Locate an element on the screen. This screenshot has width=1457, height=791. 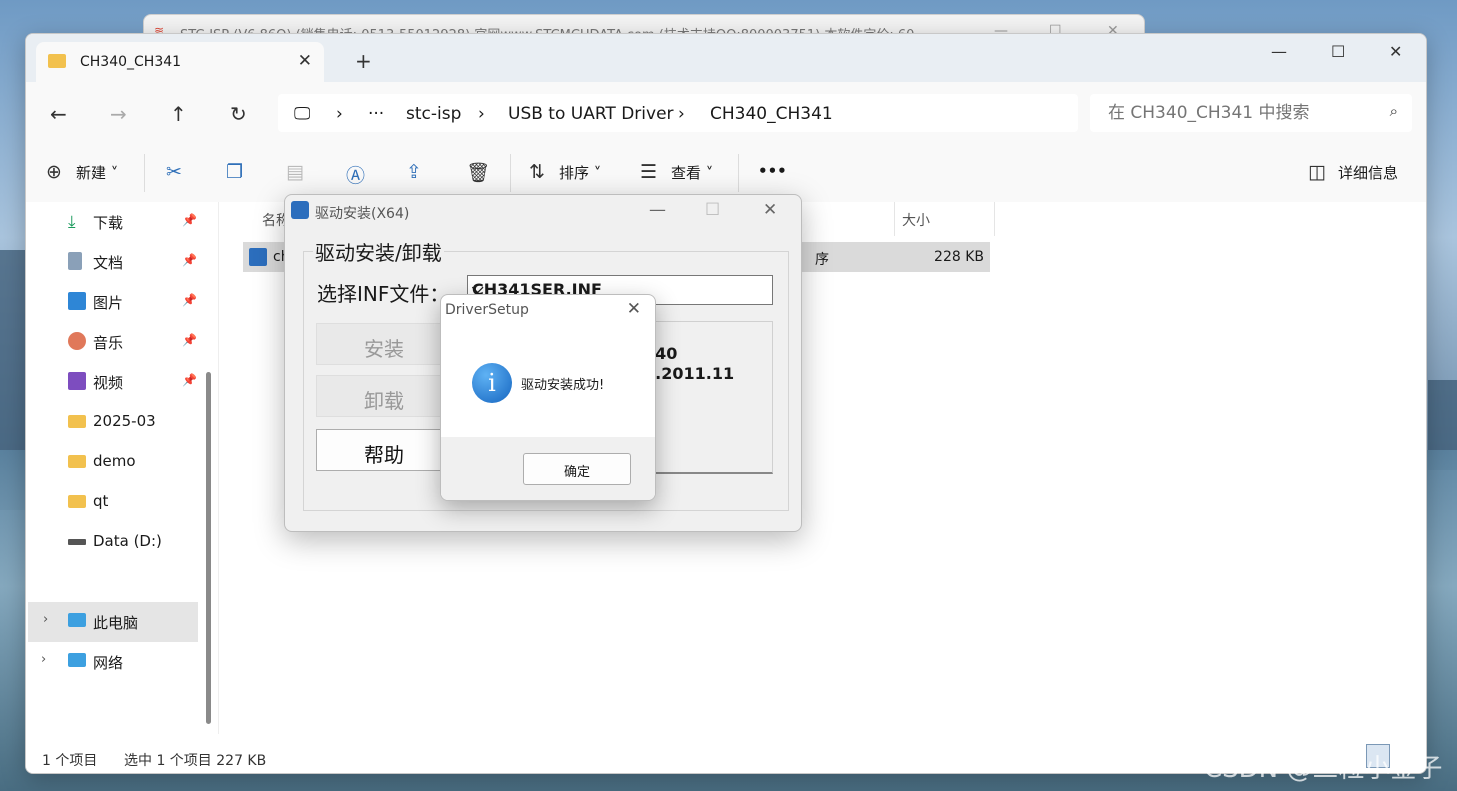
tab-ch340: CH340_CH341 ✕ is located at coordinates (180, 62).